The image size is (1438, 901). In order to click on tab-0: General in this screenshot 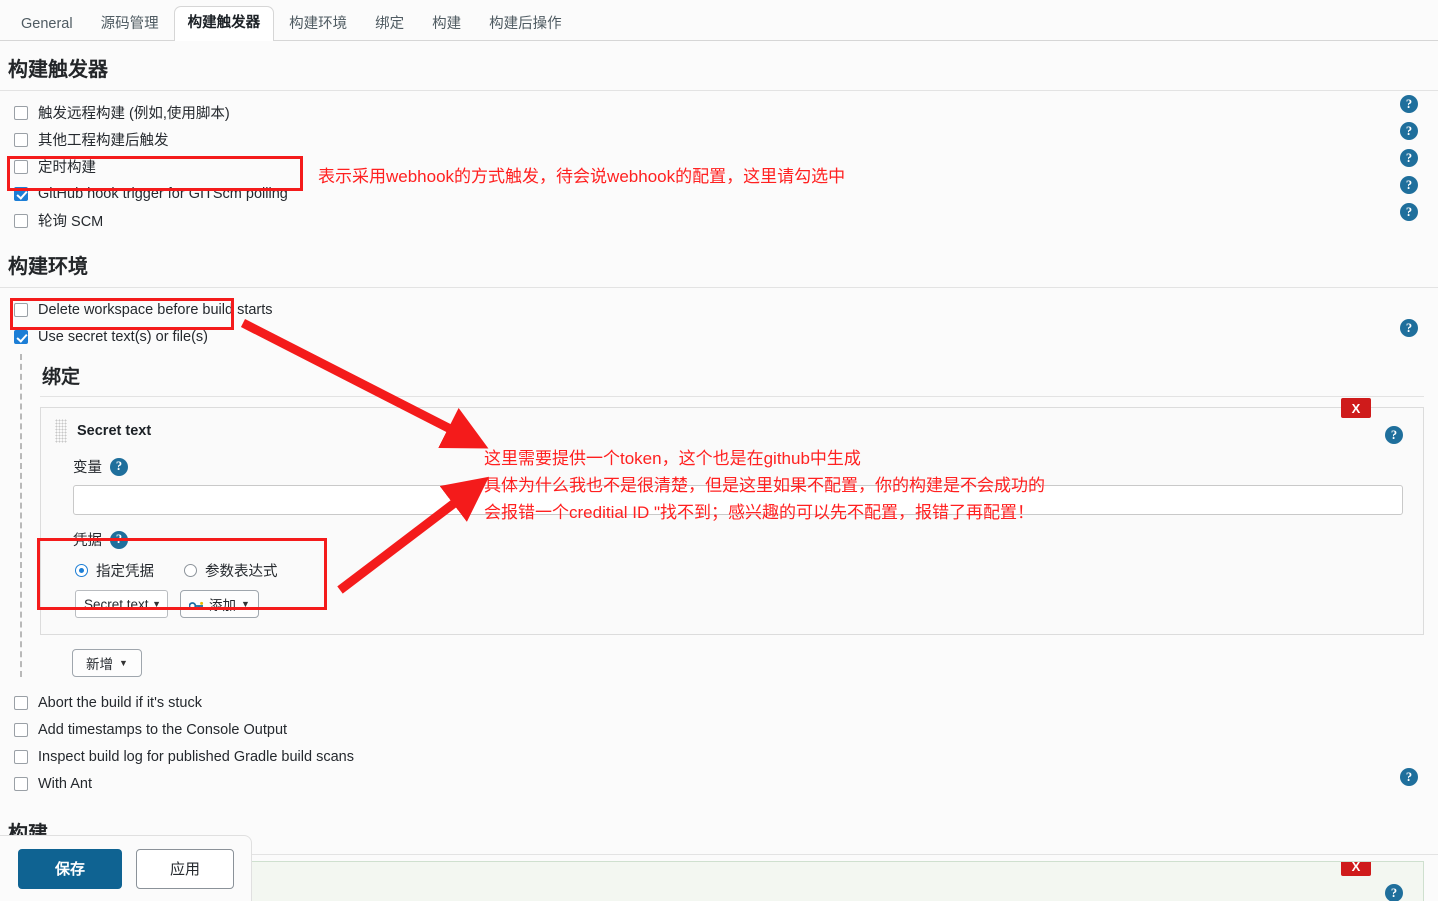, I will do `click(47, 25)`.